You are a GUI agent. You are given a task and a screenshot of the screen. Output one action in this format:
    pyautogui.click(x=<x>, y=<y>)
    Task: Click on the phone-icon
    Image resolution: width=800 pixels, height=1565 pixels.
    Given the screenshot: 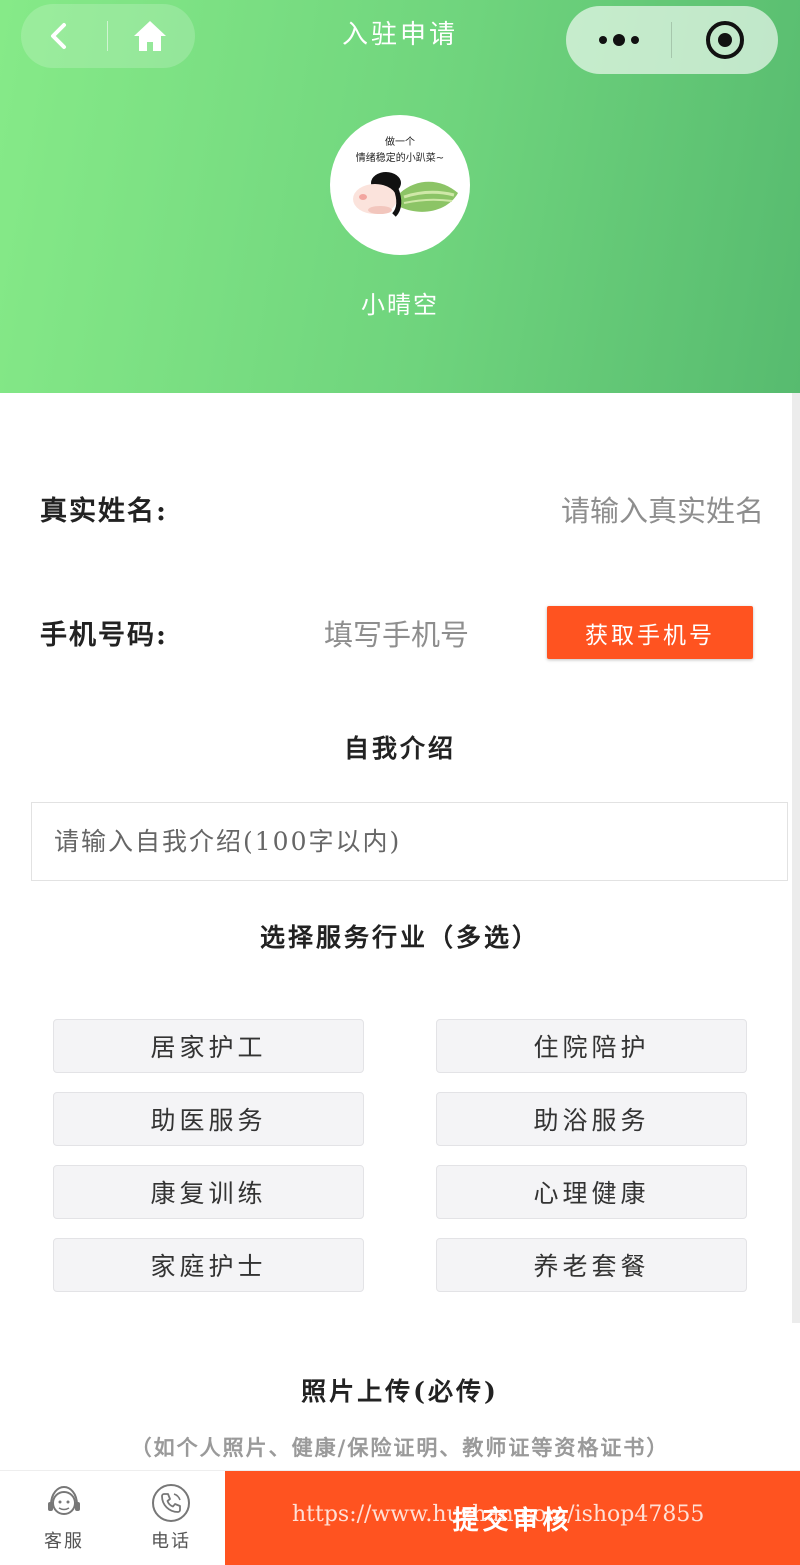 What is the action you would take?
    pyautogui.click(x=171, y=1503)
    